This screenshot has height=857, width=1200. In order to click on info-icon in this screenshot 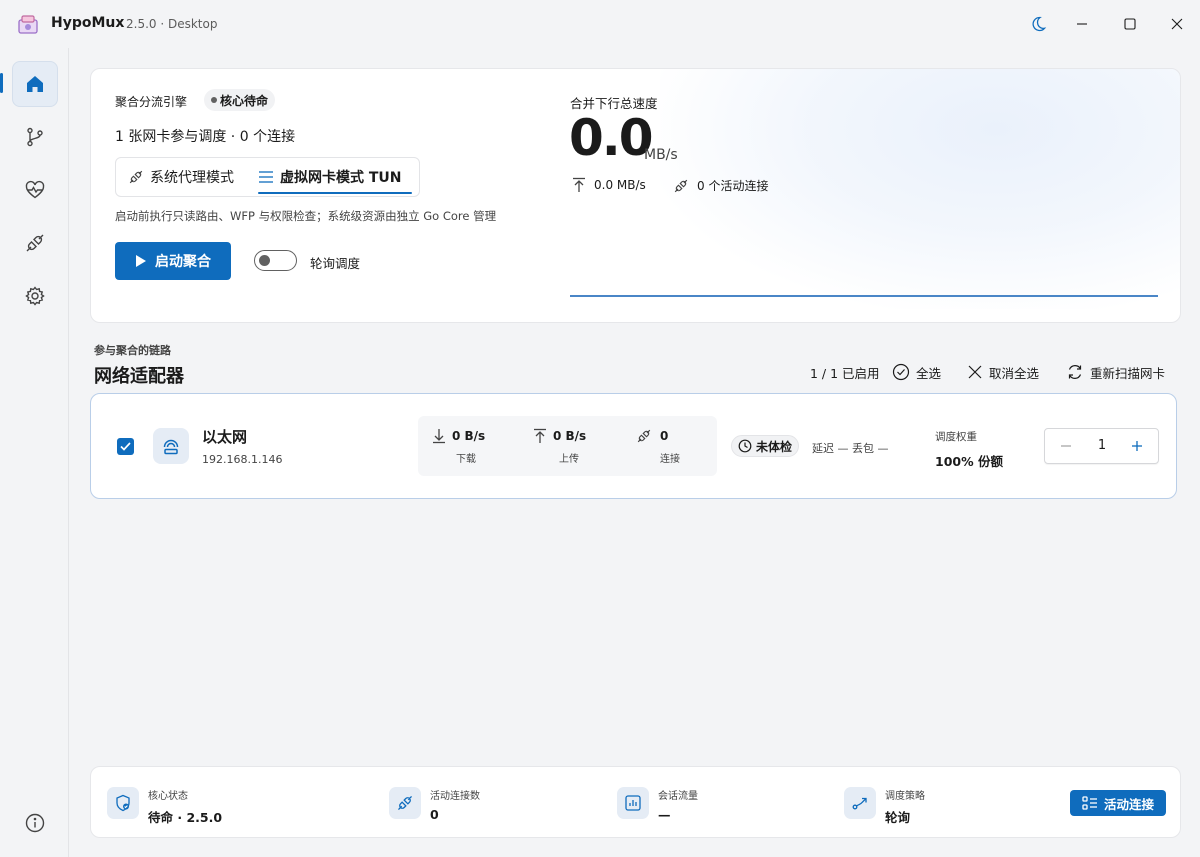, I will do `click(35, 823)`.